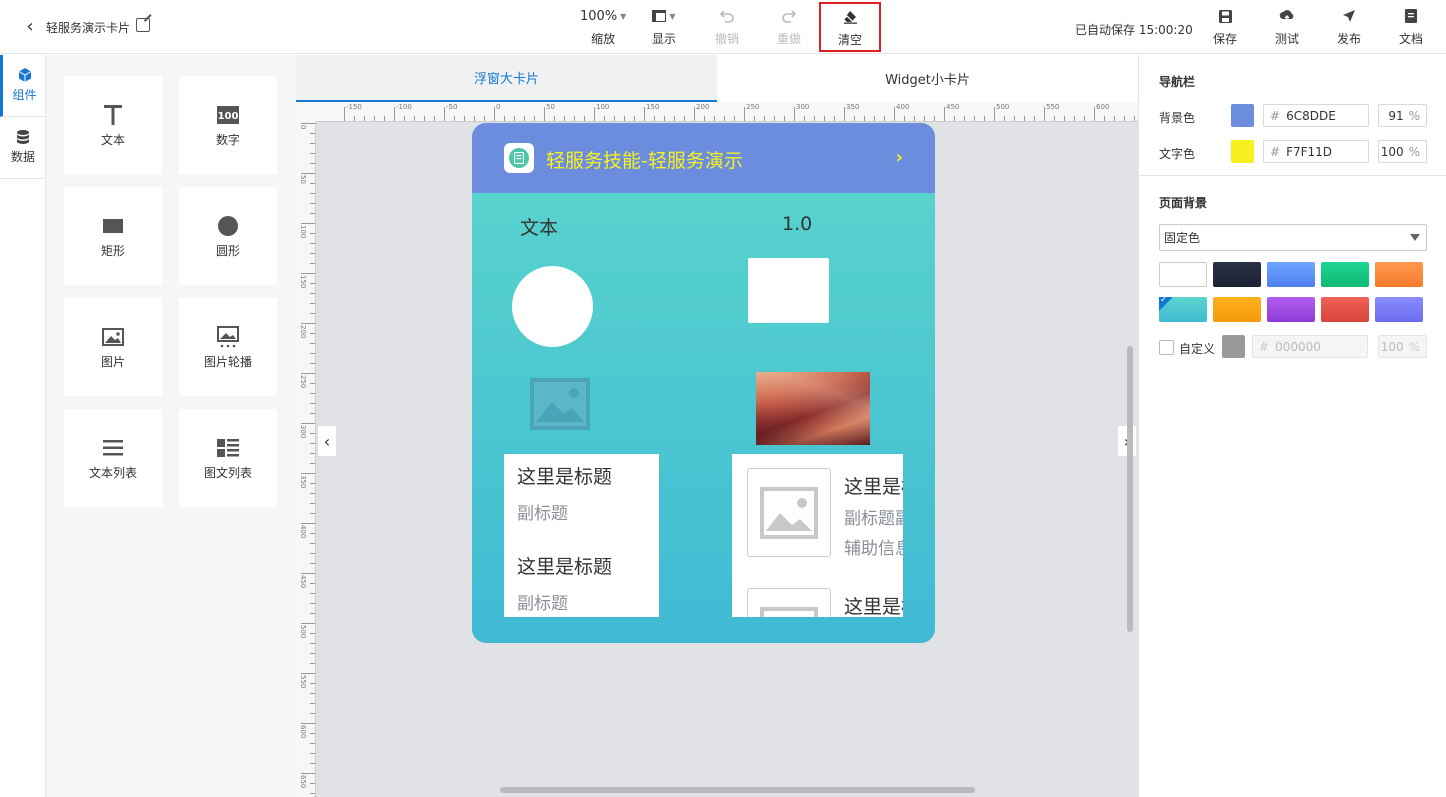 Image resolution: width=1446 pixels, height=797 pixels. Describe the element at coordinates (1233, 346) in the screenshot. I see `custom-color-swatch` at that location.